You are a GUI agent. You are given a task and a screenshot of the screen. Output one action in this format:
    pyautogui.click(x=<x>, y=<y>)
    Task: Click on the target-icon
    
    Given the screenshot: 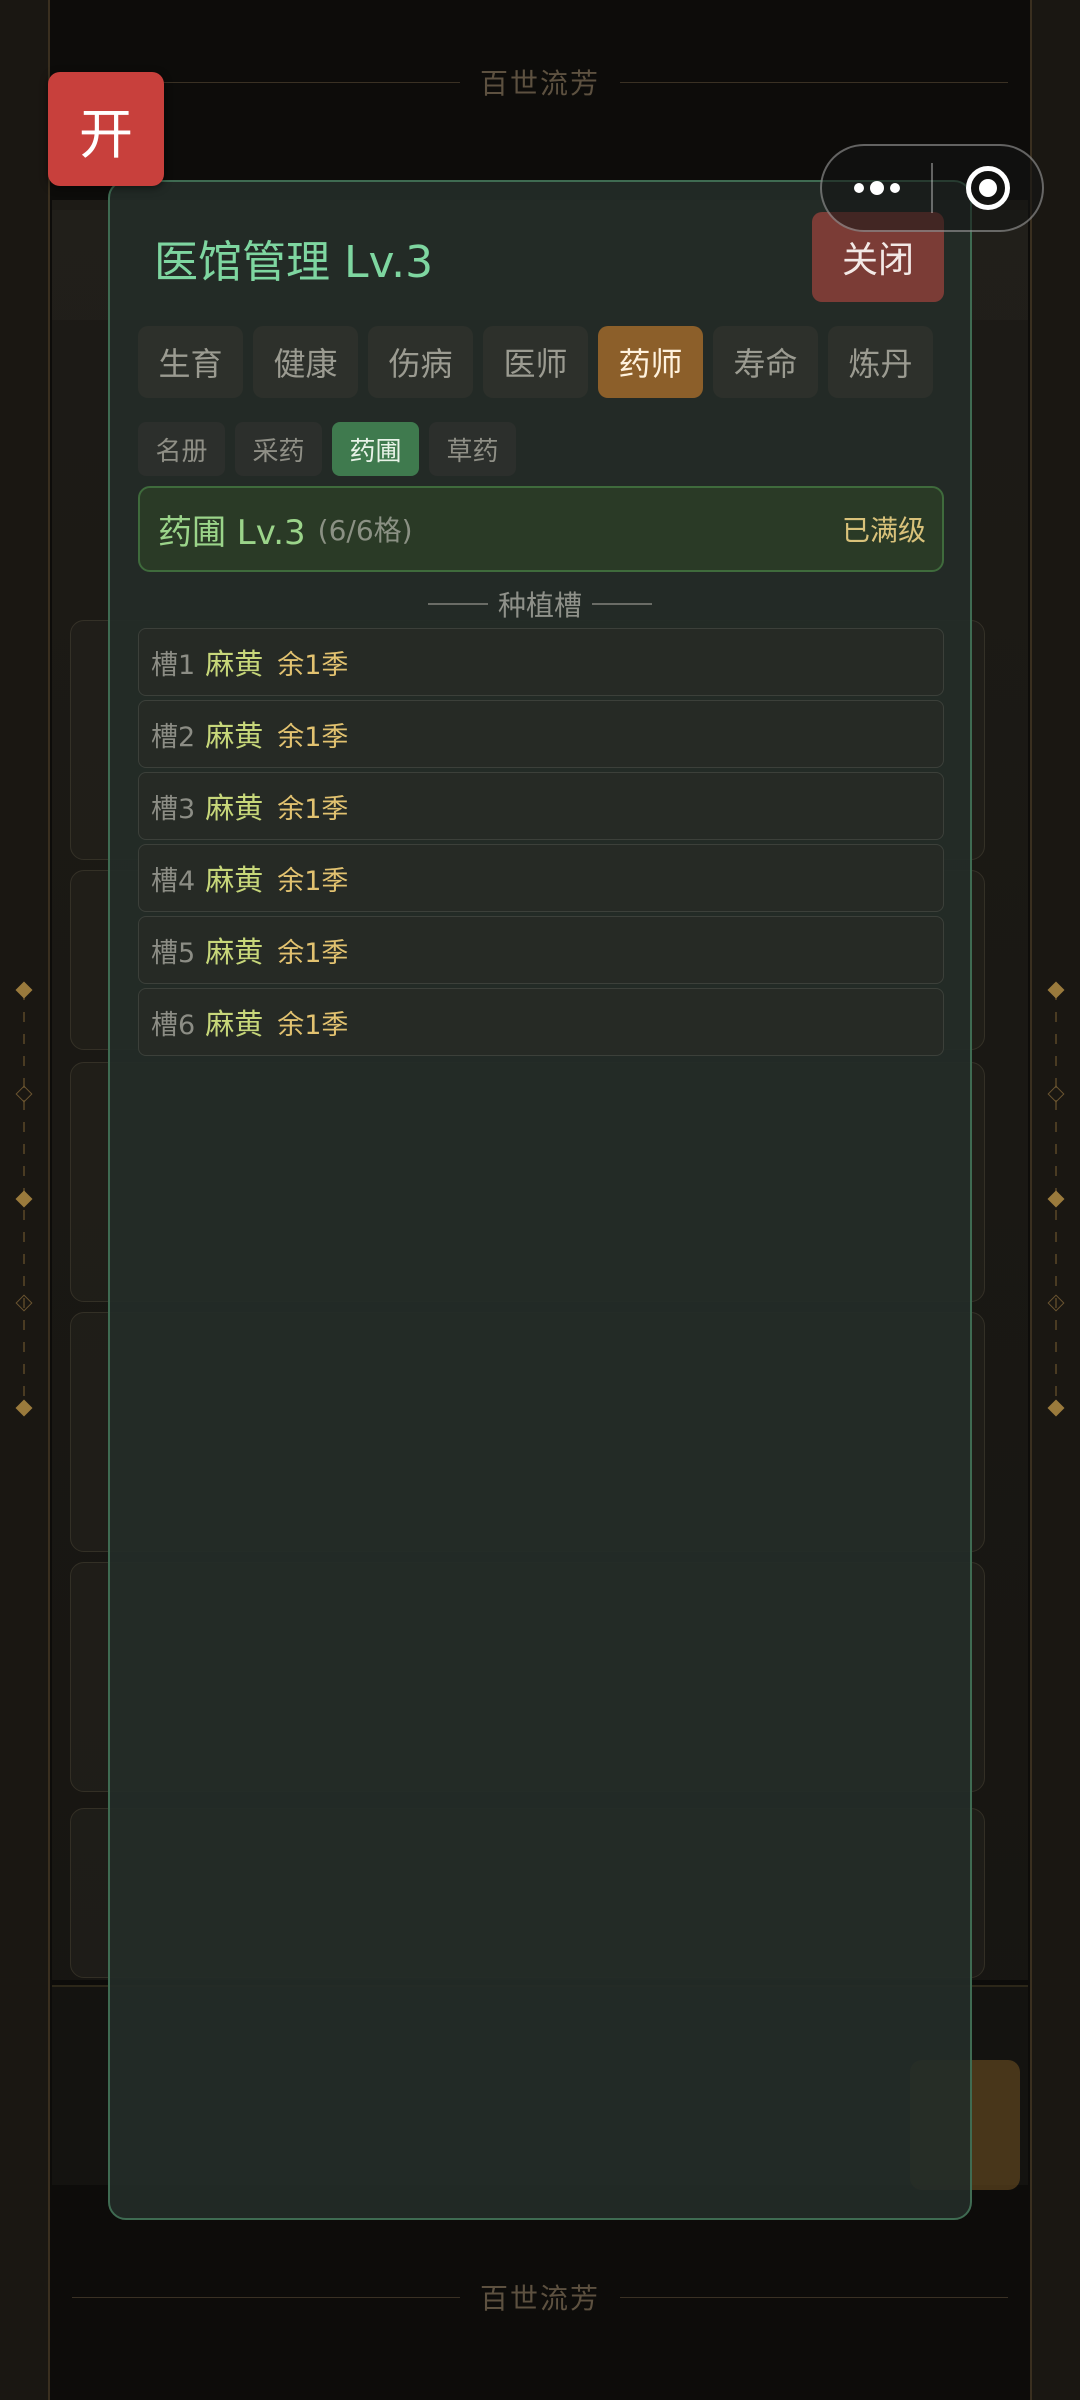 What is the action you would take?
    pyautogui.click(x=987, y=188)
    